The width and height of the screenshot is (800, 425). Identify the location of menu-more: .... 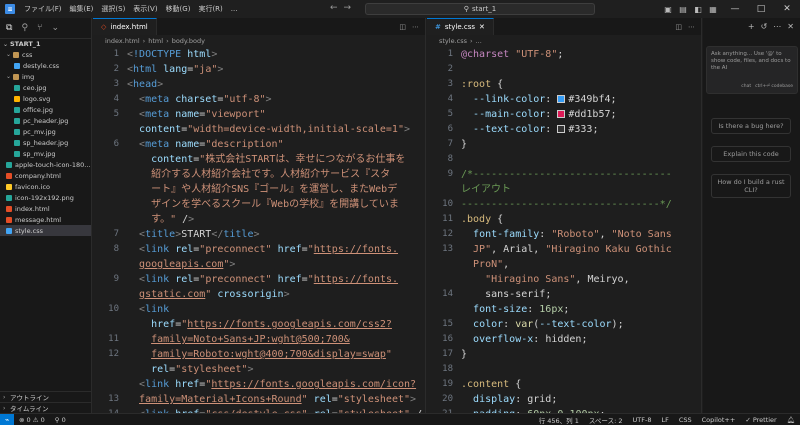
(234, 9).